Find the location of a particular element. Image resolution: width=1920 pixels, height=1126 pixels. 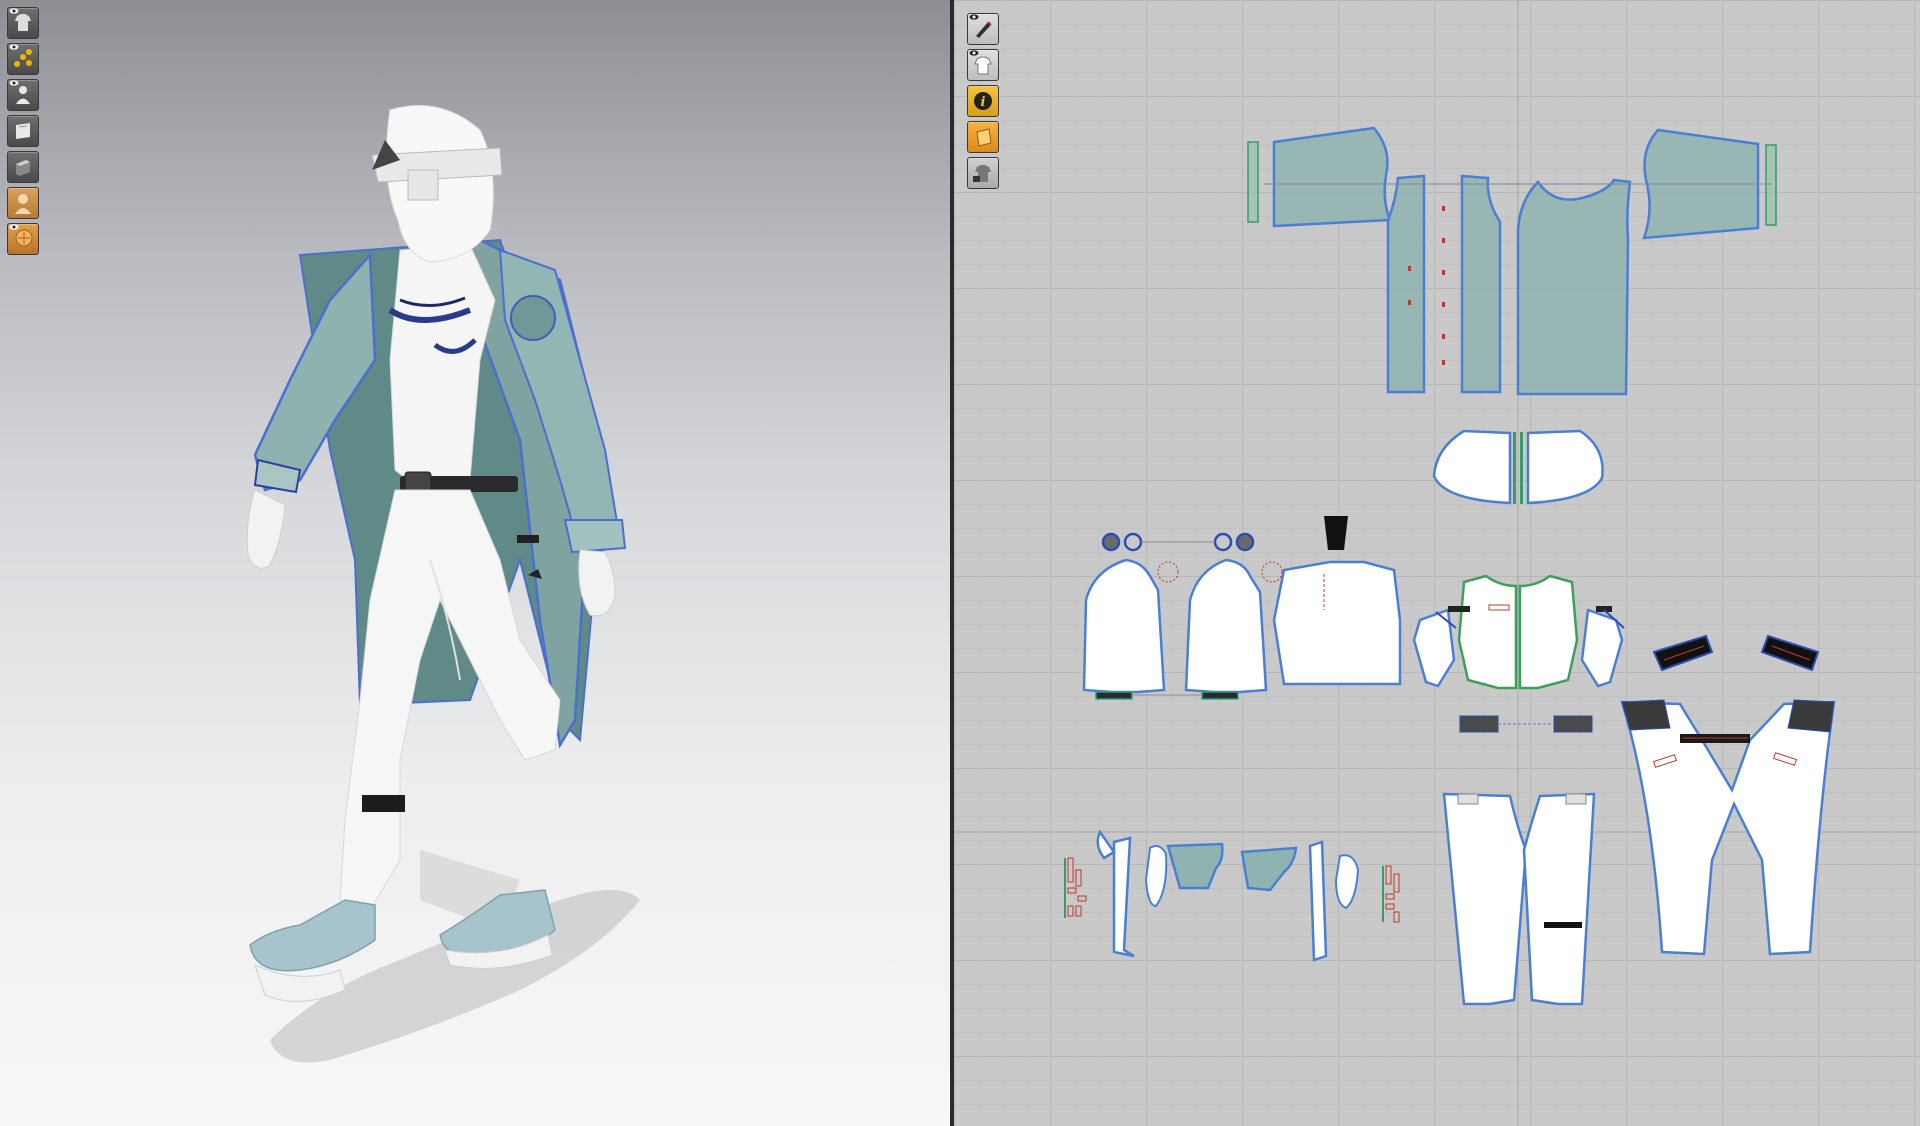

info-icon: i is located at coordinates (983, 101).